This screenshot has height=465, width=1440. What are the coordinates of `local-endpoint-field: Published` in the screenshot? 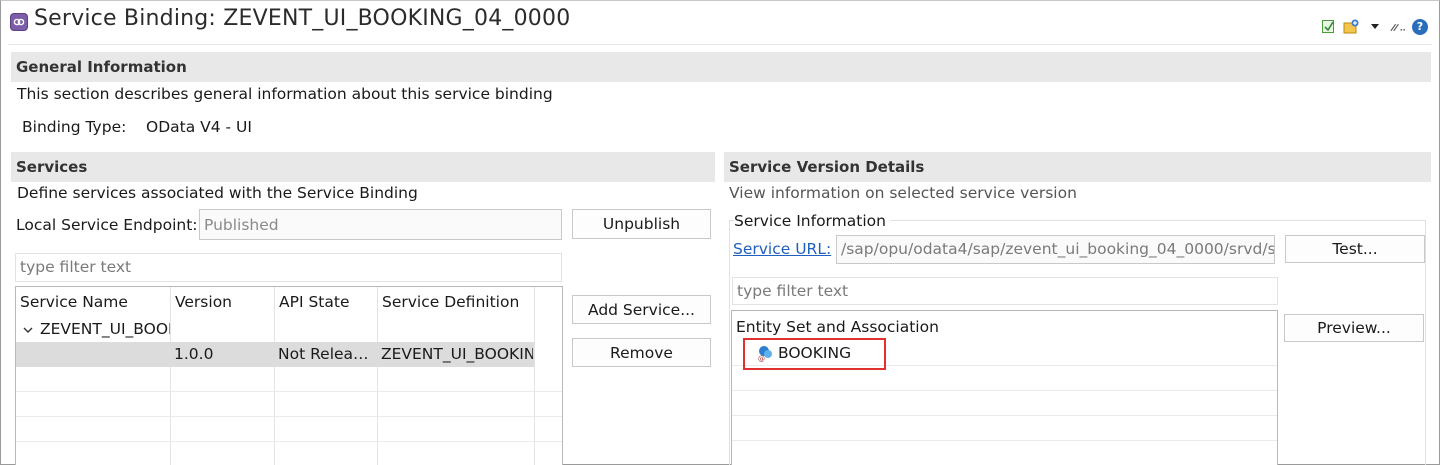 It's located at (380, 224).